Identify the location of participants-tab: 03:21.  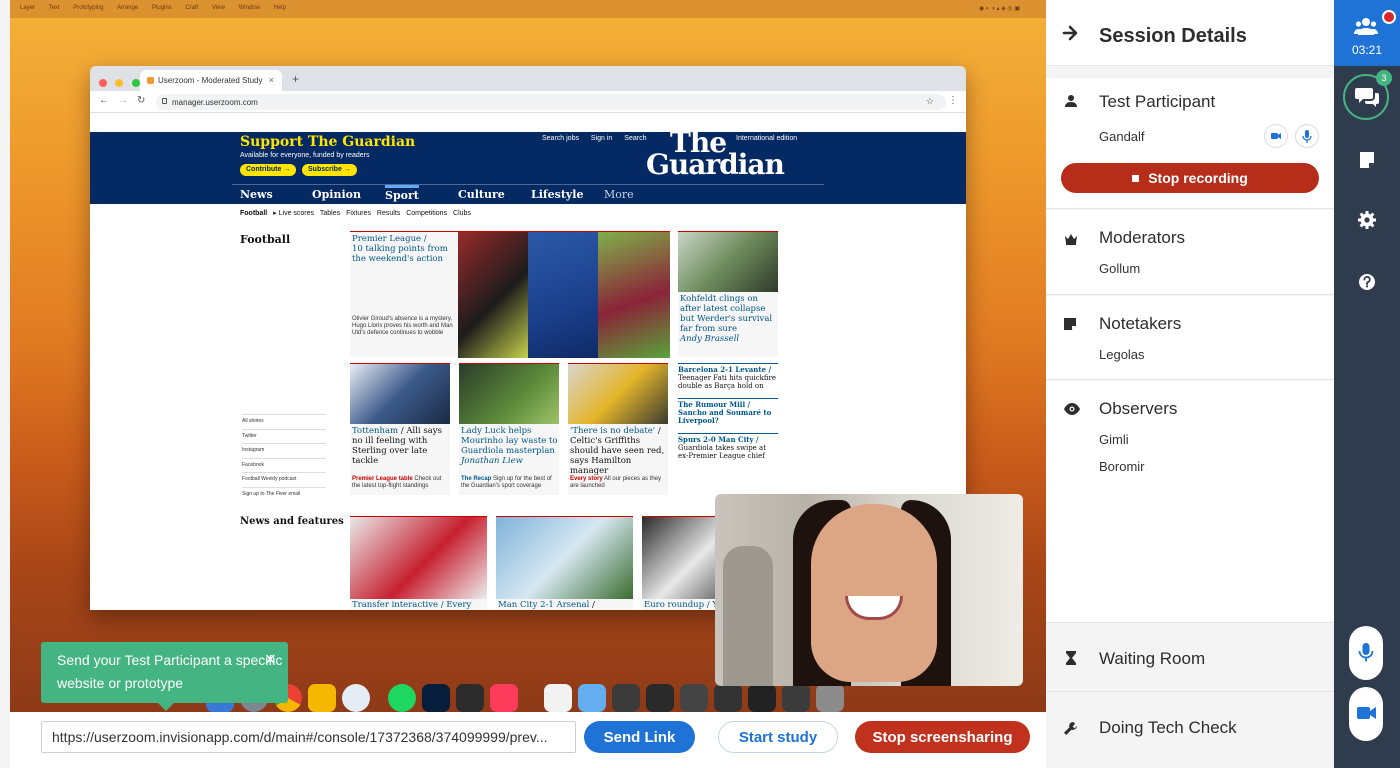
(1367, 33).